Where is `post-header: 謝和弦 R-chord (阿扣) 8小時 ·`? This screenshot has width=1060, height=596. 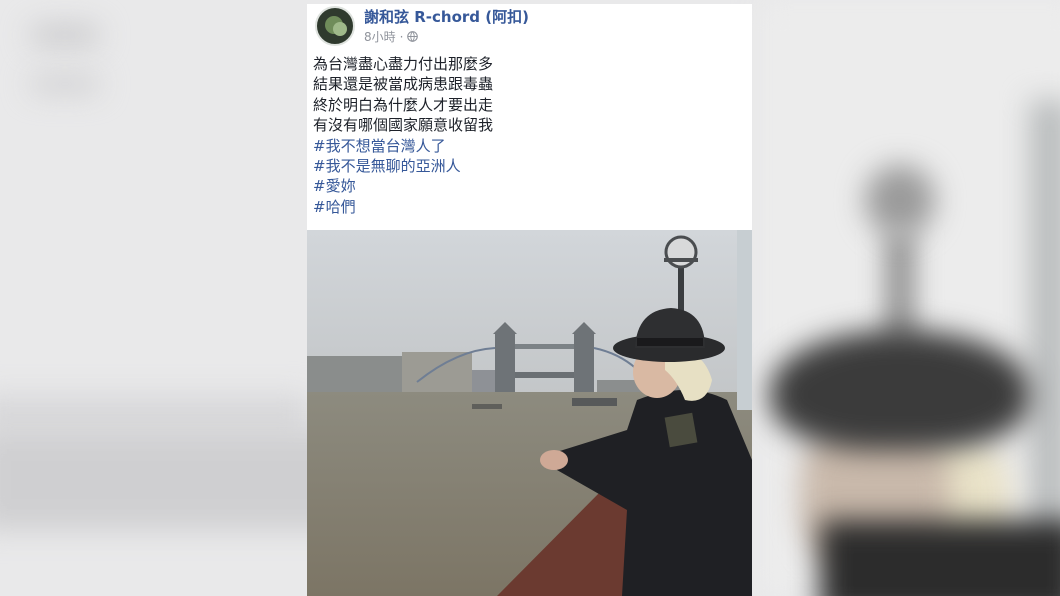
post-header: 謝和弦 R-chord (阿扣) 8小時 · is located at coordinates (529, 30).